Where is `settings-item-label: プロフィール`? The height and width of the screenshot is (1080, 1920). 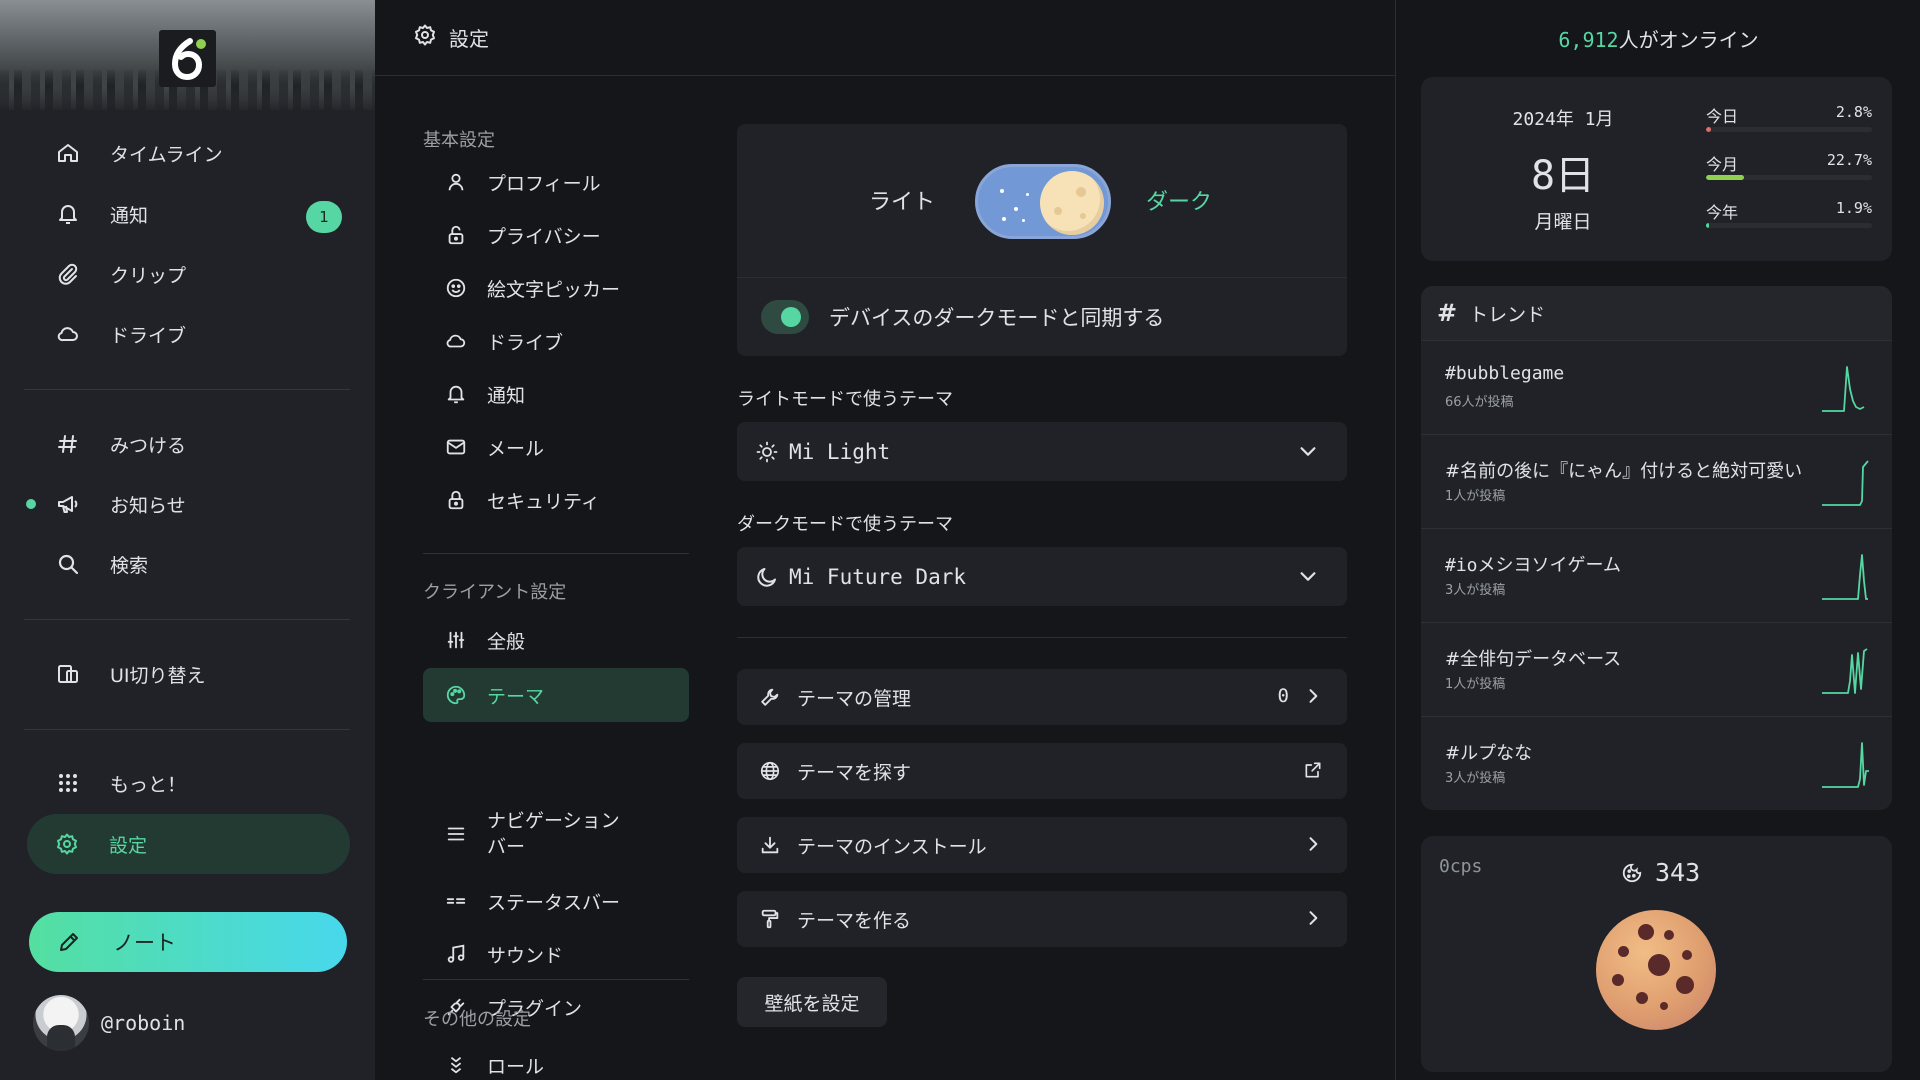 settings-item-label: プロフィール is located at coordinates (544, 183).